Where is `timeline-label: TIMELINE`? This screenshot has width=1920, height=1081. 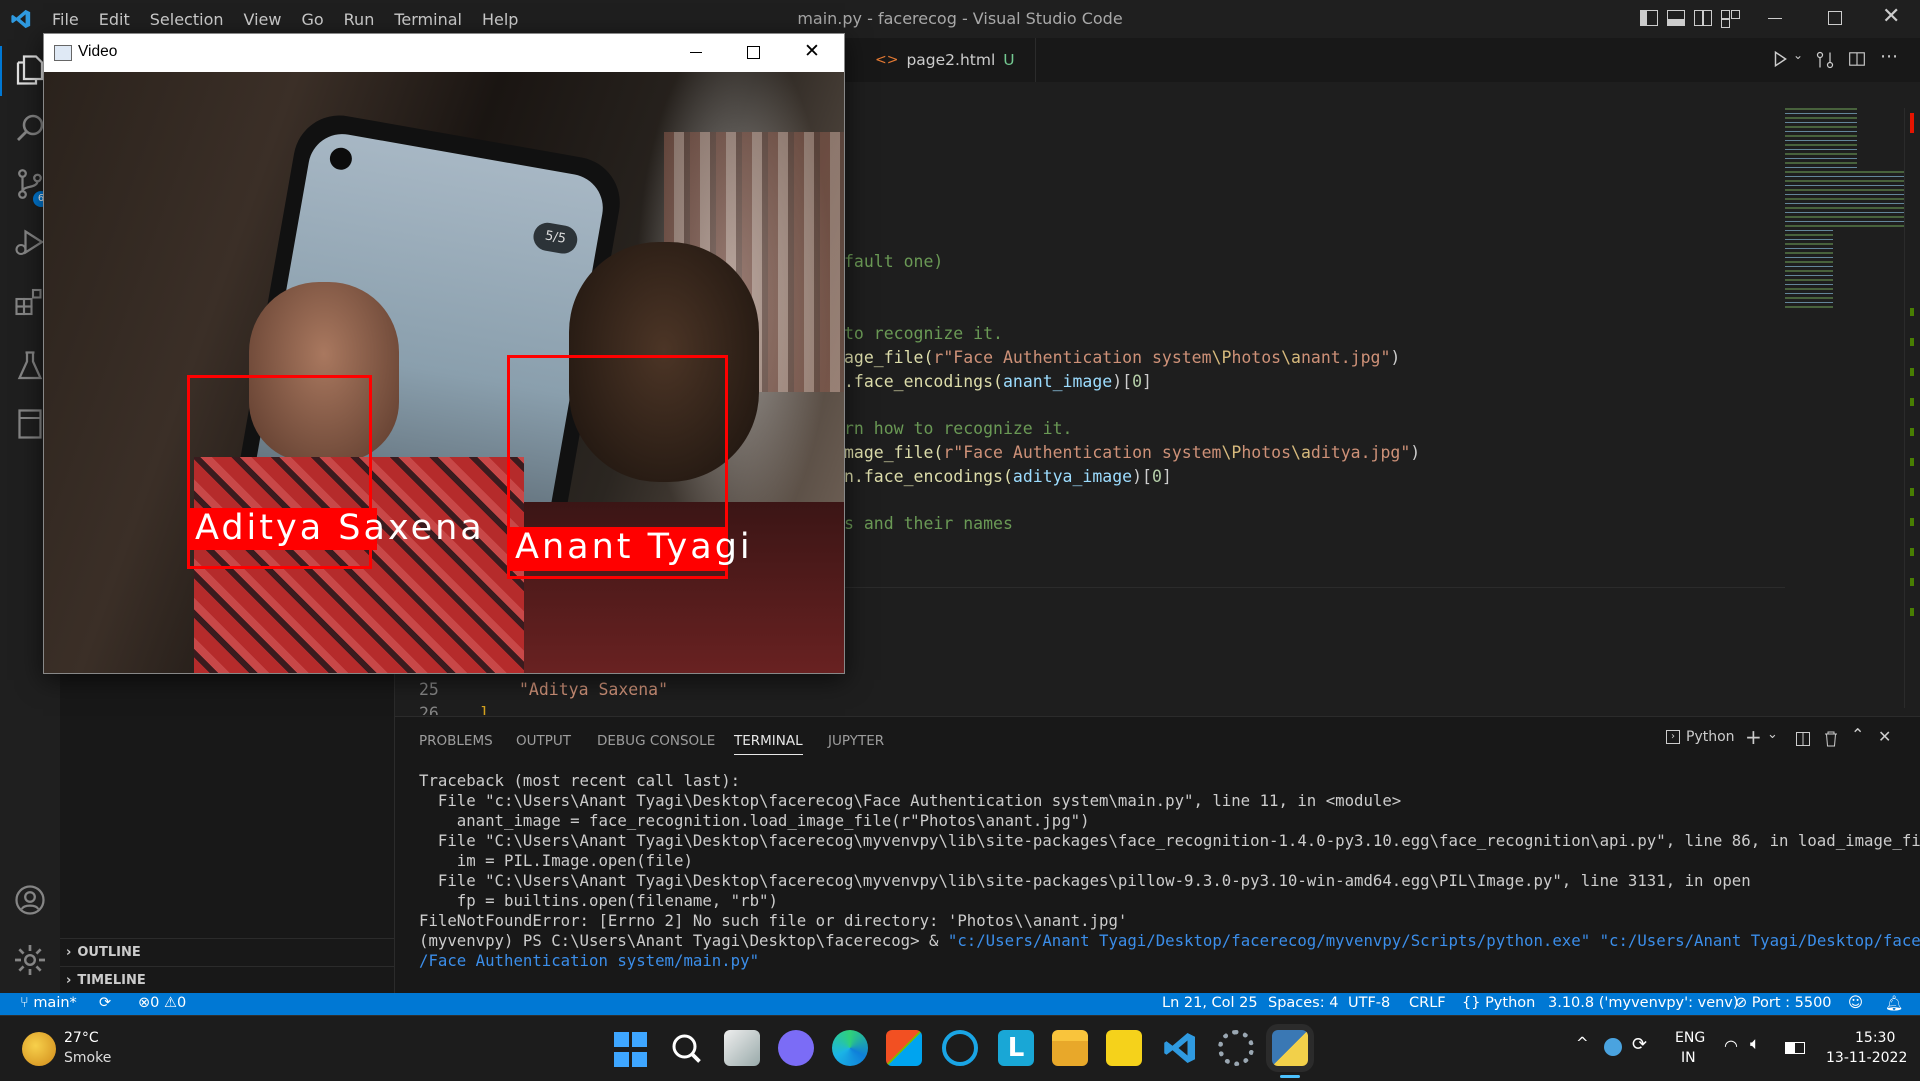
timeline-label: TIMELINE is located at coordinates (111, 980).